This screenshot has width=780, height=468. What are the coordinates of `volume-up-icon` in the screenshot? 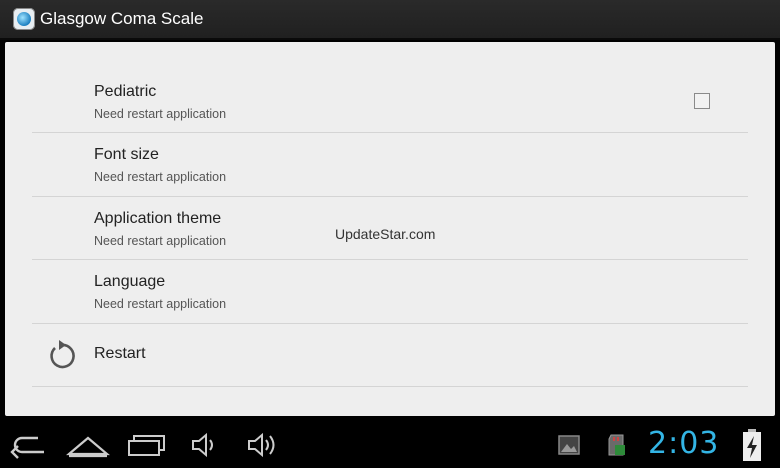 It's located at (263, 445).